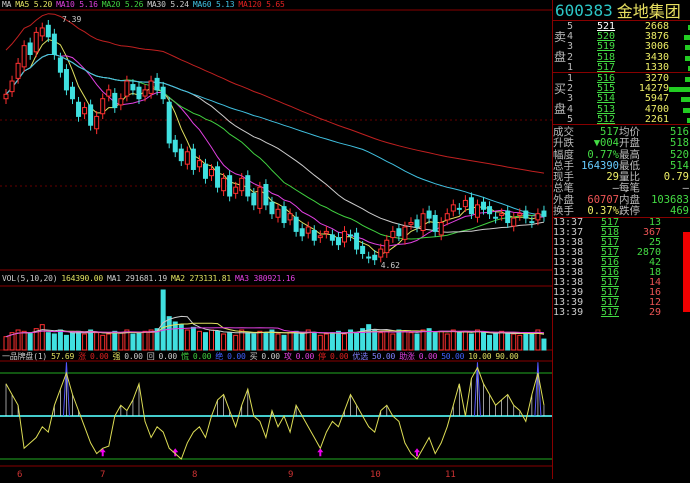  I want to click on stat-b: 518, so click(679, 143).